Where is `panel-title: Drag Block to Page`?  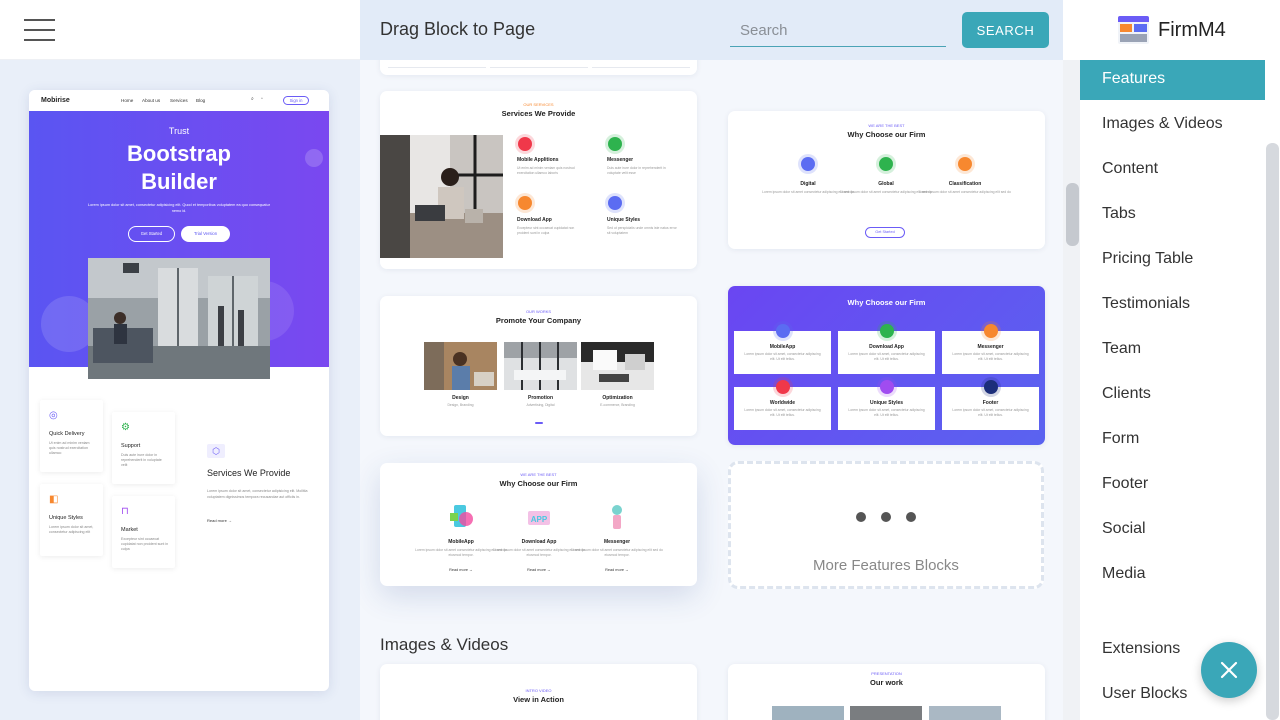 panel-title: Drag Block to Page is located at coordinates (458, 29).